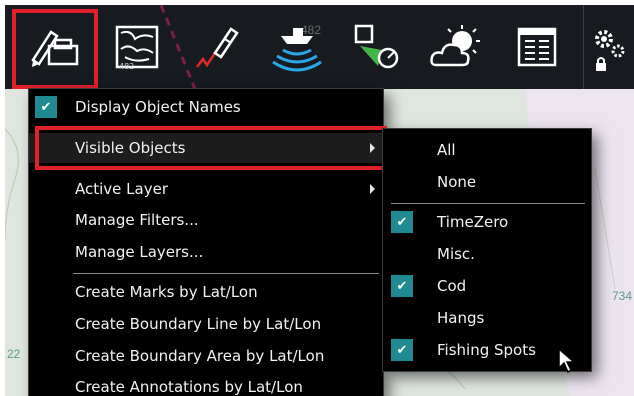 The width and height of the screenshot is (634, 396). What do you see at coordinates (487, 254) in the screenshot?
I see `submenu-item-misc: Misc.` at bounding box center [487, 254].